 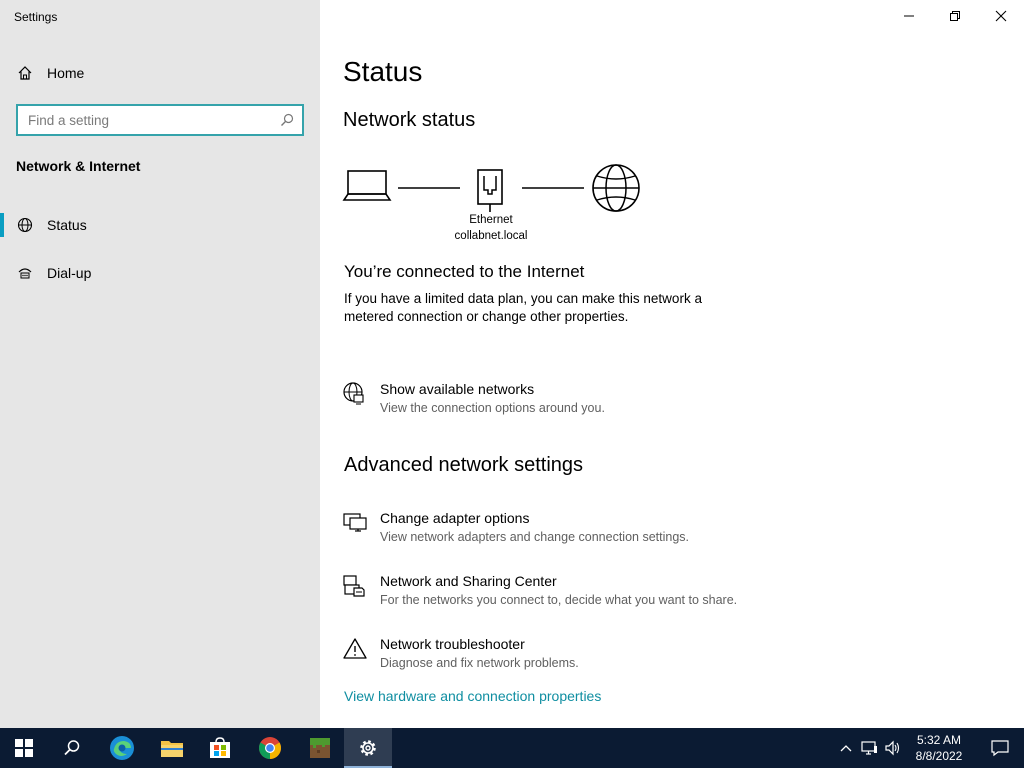 I want to click on taskbar: 5:32 AM 8/8/2022, so click(x=512, y=748).